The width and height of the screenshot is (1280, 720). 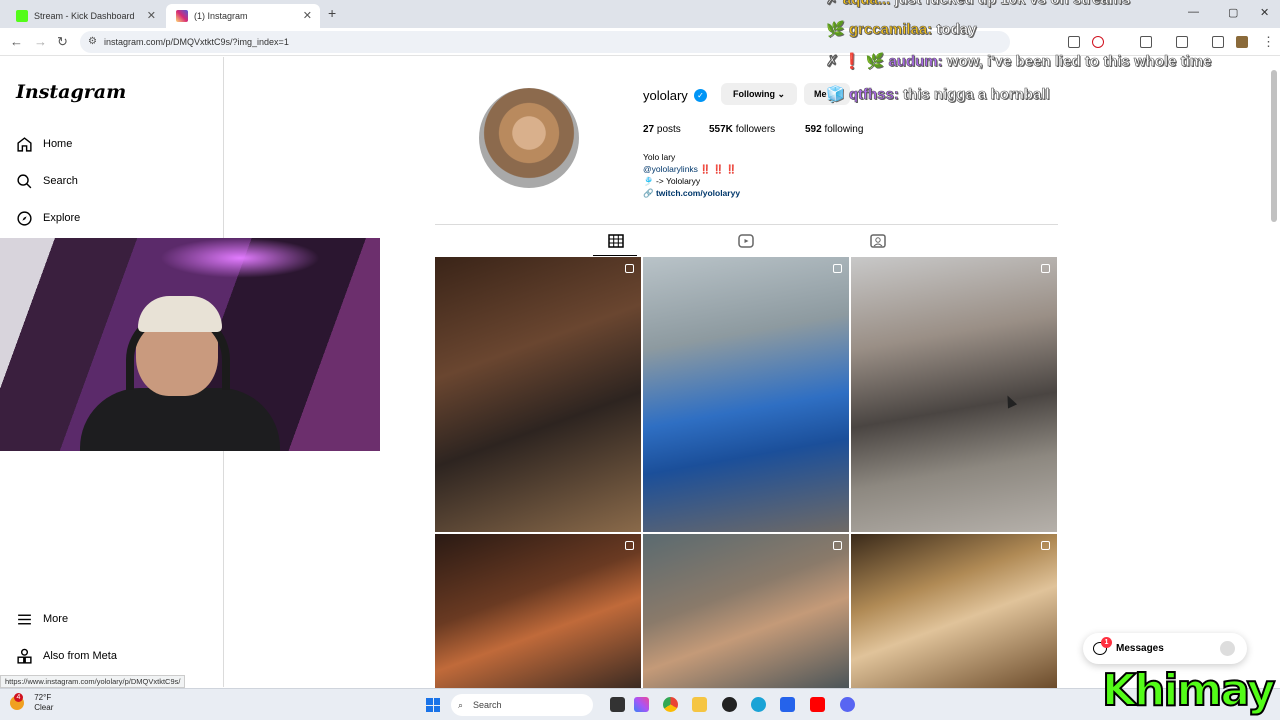 I want to click on profile-tabs-divider, so click(x=746, y=224).